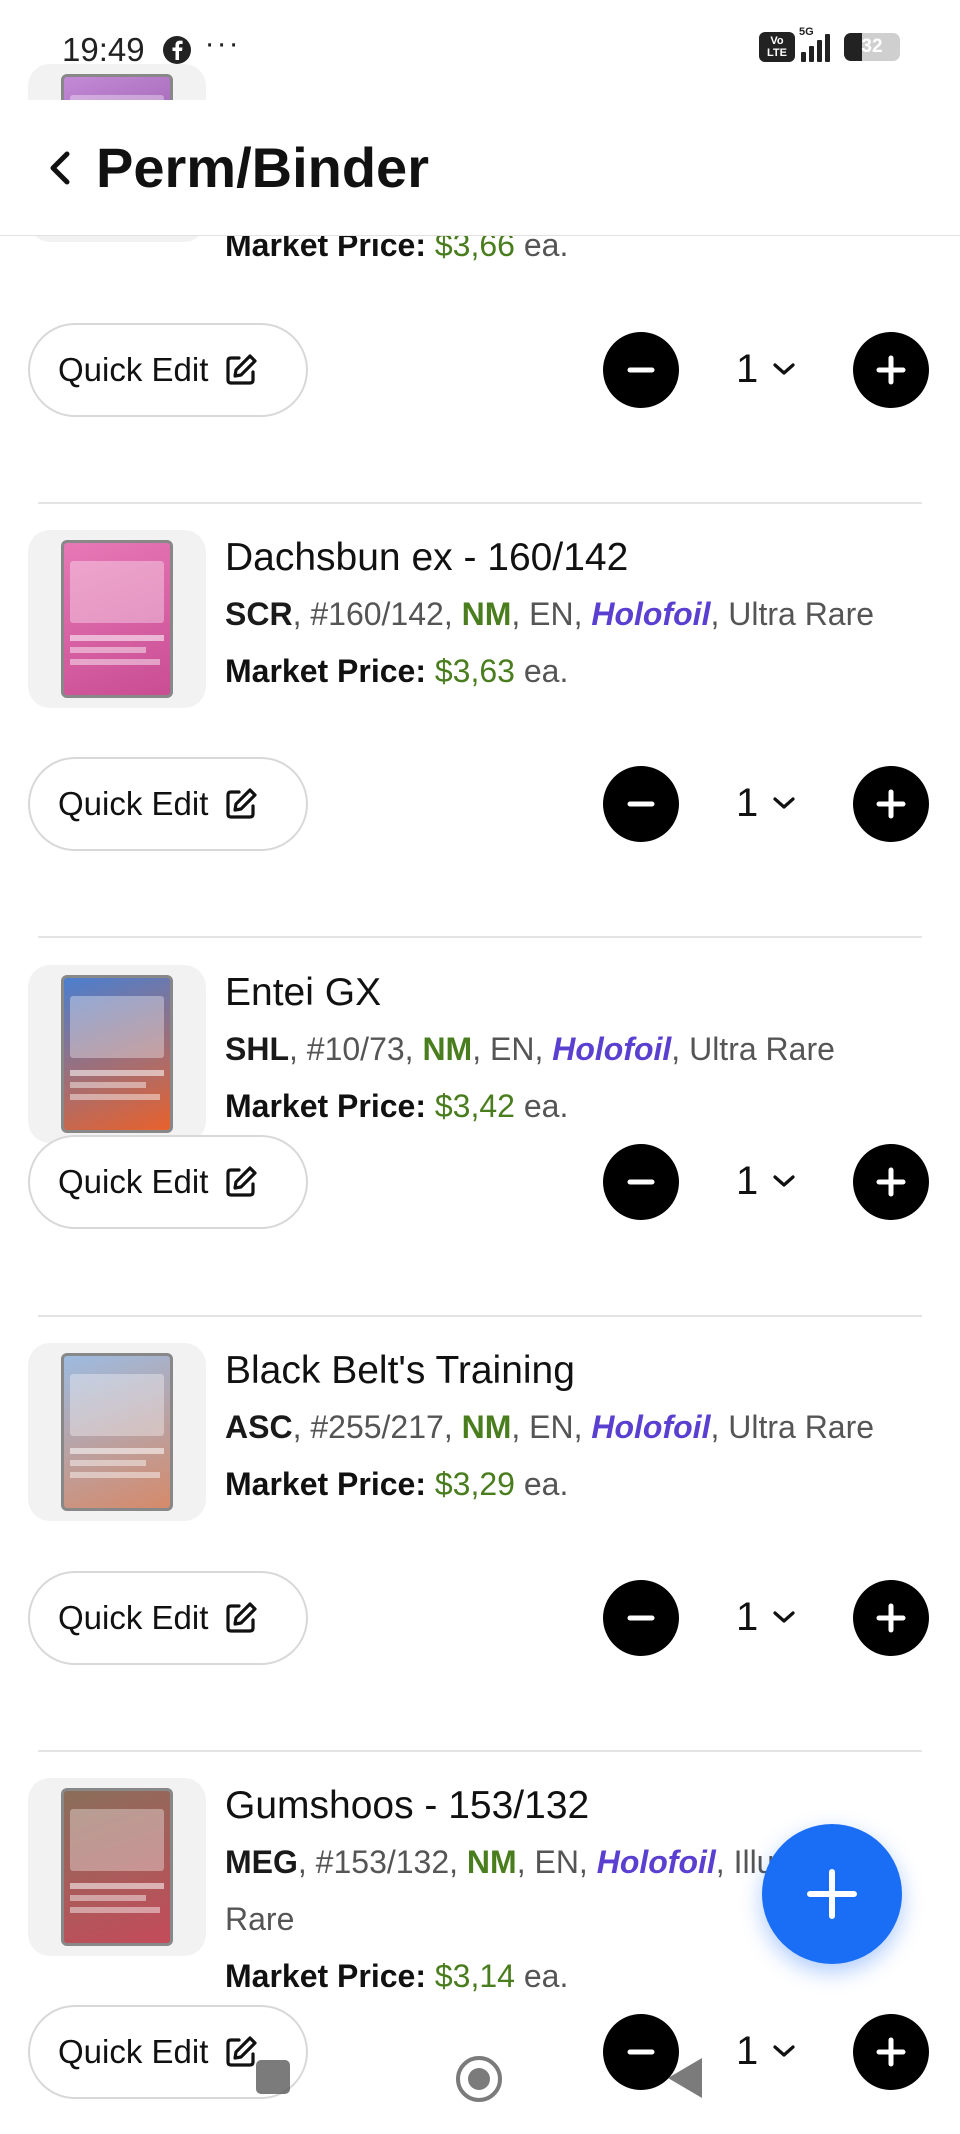 Image resolution: width=960 pixels, height=2134 pixels. Describe the element at coordinates (872, 47) in the screenshot. I see `battery-icon: 32` at that location.